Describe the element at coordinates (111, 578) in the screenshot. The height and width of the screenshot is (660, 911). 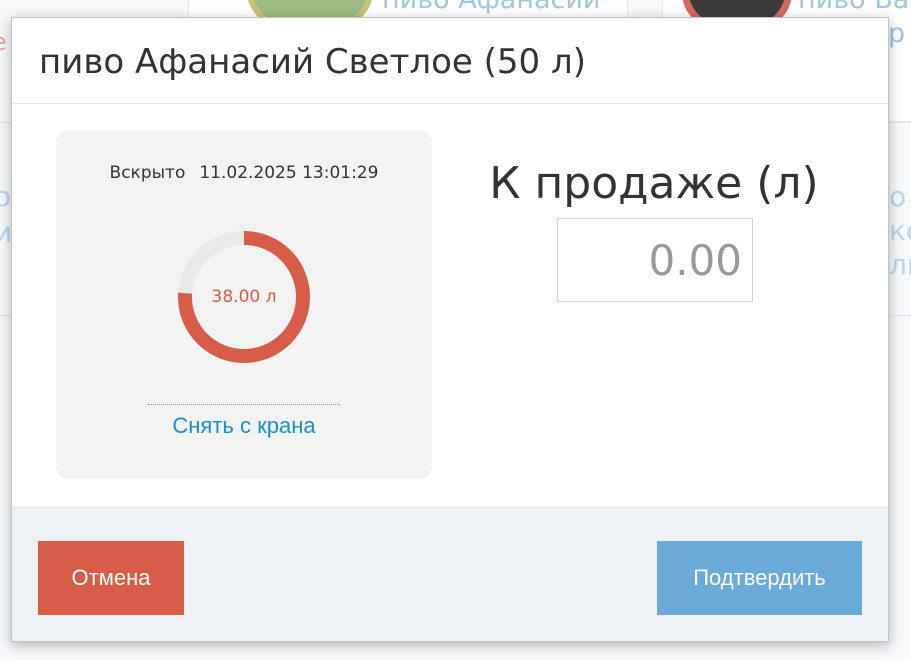
I see `cancel-button: Отмена` at that location.